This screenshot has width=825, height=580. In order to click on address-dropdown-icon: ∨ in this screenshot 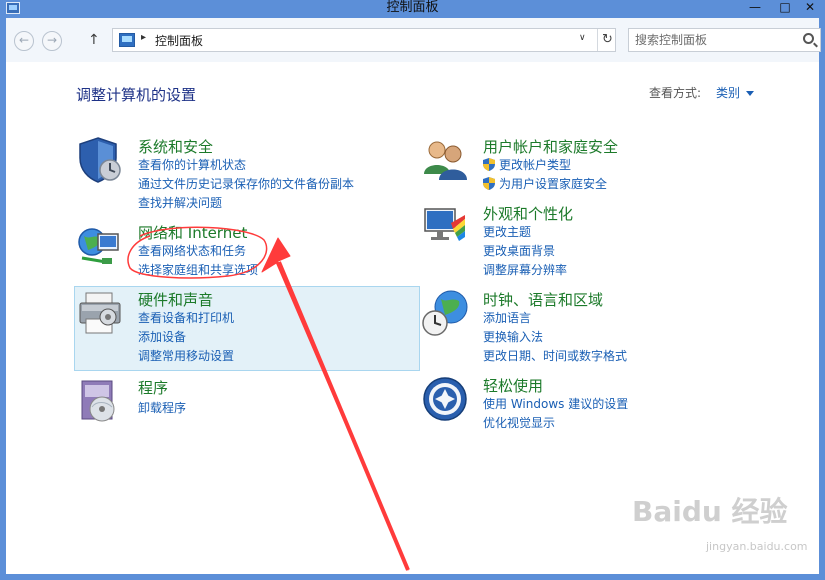, I will do `click(582, 38)`.